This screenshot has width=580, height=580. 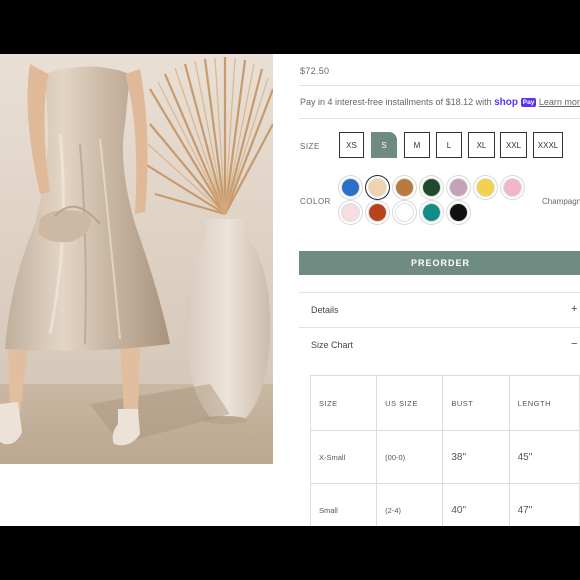 What do you see at coordinates (325, 310) in the screenshot?
I see `details-accordion-title: Details` at bounding box center [325, 310].